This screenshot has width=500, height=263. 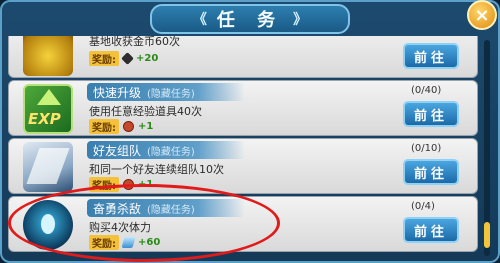 What do you see at coordinates (117, 150) in the screenshot?
I see `task-name: 好友组队` at bounding box center [117, 150].